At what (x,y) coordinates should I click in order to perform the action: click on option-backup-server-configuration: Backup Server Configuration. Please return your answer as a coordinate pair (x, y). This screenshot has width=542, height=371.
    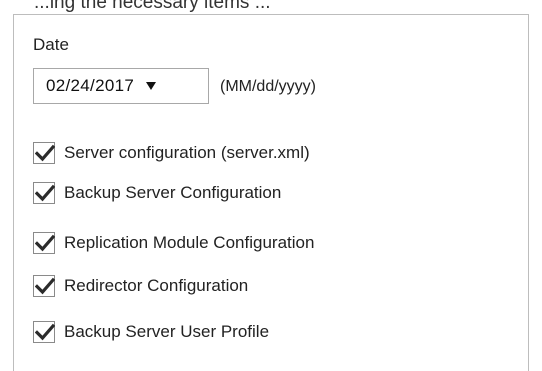
    Looking at the image, I should click on (157, 193).